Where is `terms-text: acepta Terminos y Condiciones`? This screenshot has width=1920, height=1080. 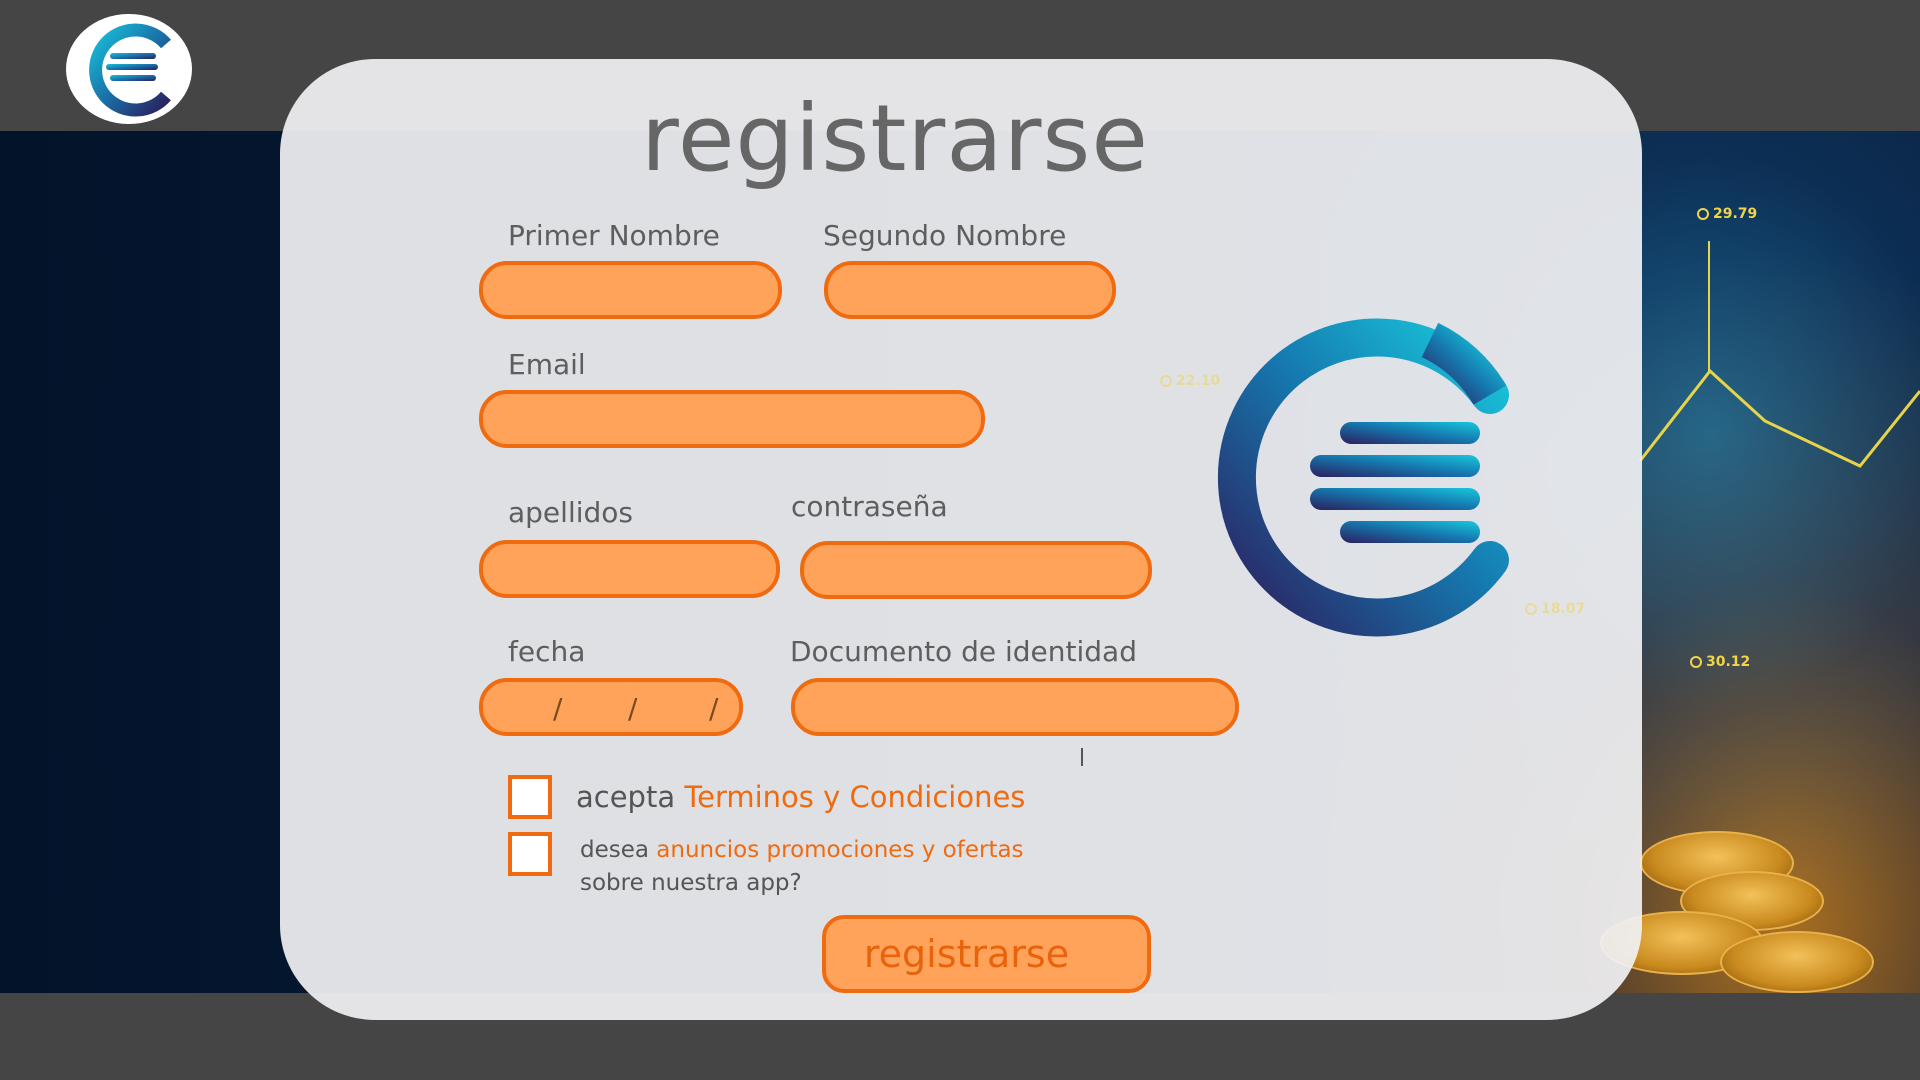
terms-text: acepta Terminos y Condiciones is located at coordinates (800, 797).